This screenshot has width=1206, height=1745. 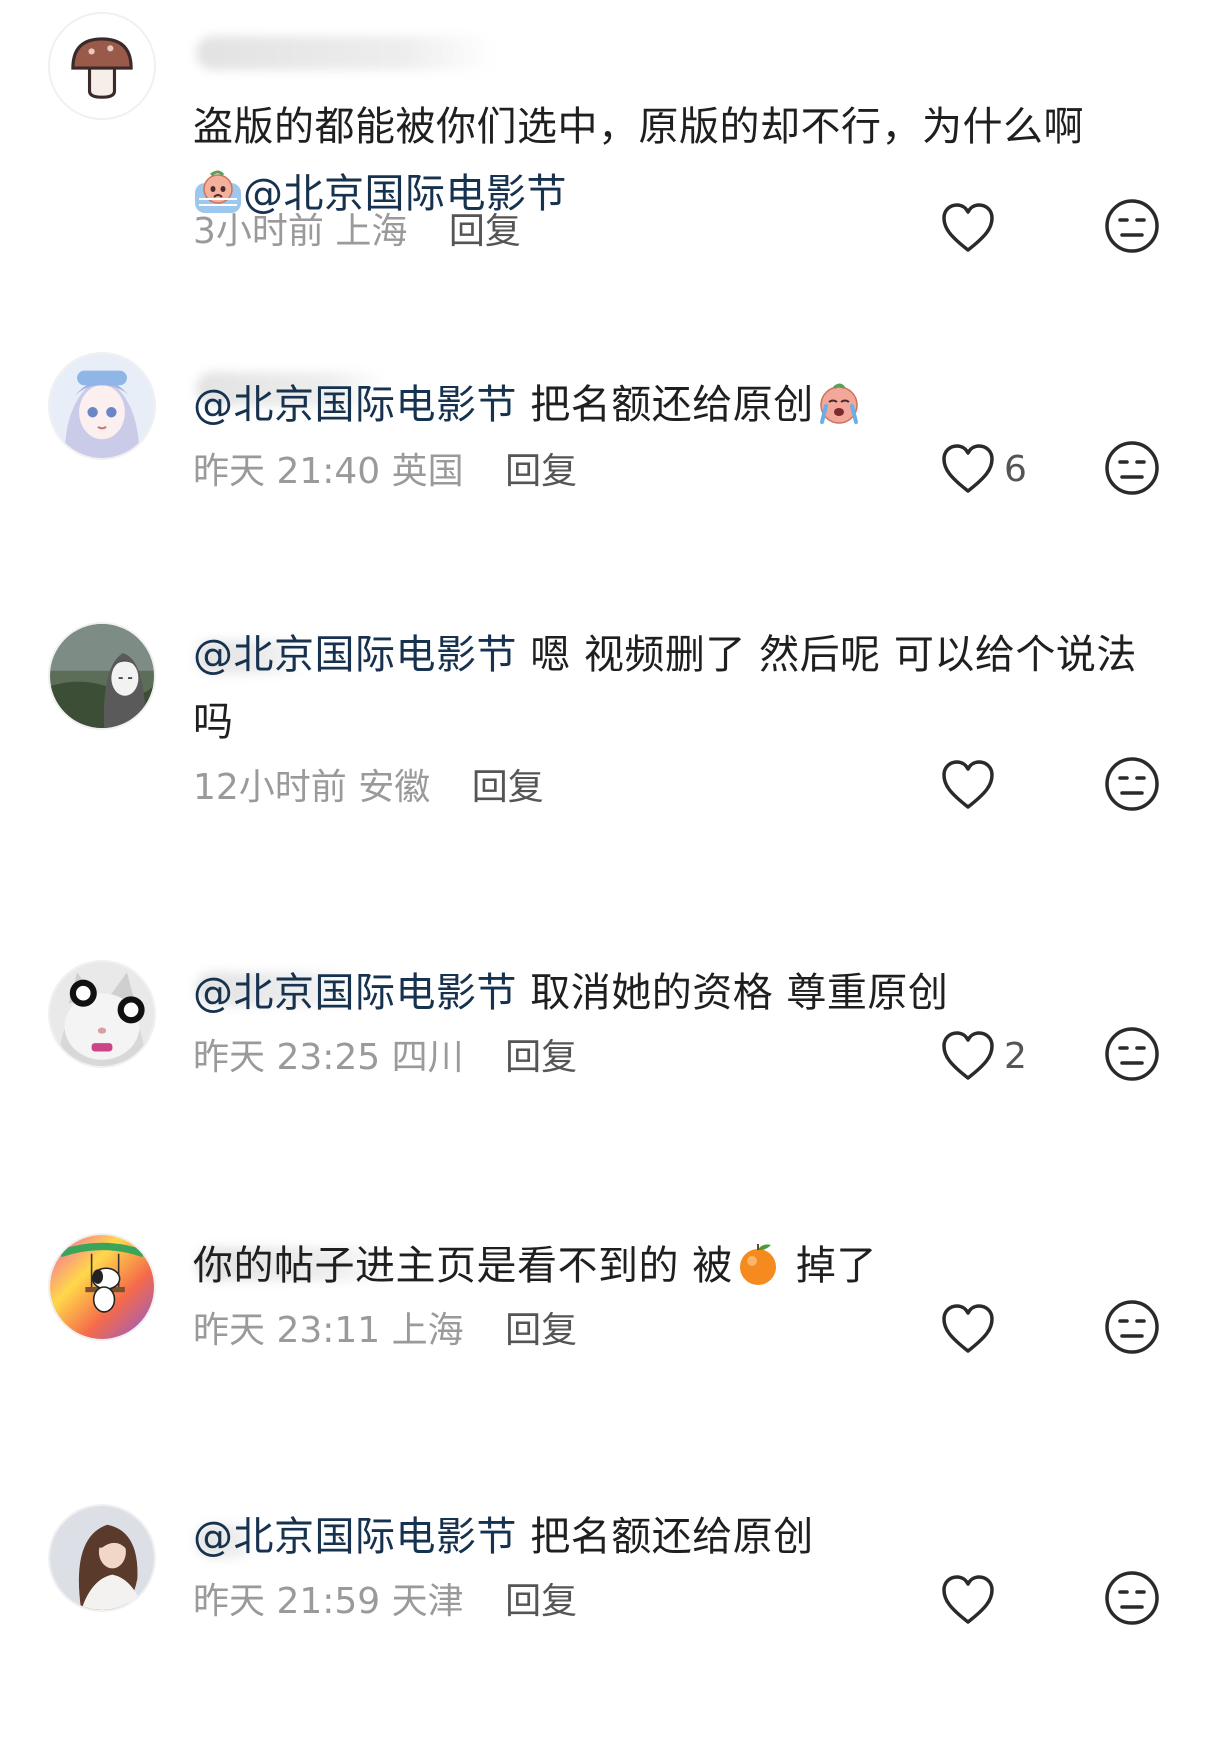 I want to click on comment-meta: 昨天 21:59 天津 回复, so click(x=385, y=1598).